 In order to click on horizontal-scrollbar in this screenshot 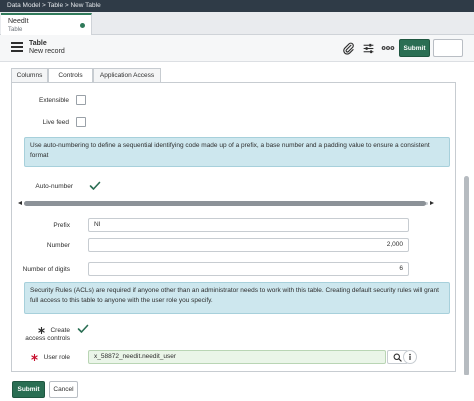, I will do `click(226, 203)`.